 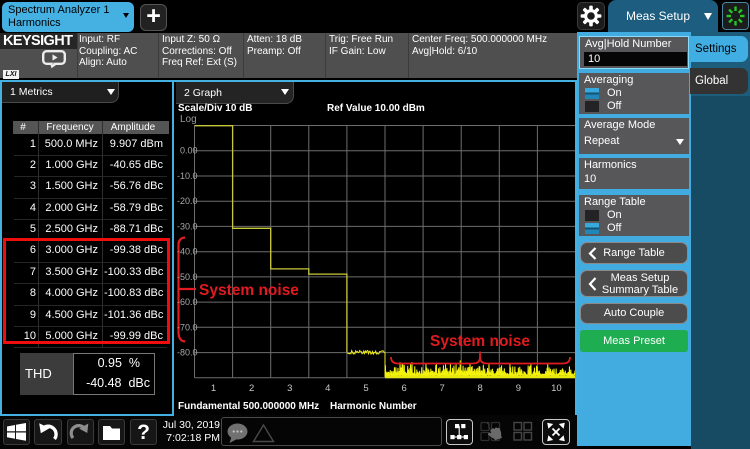 What do you see at coordinates (327, 388) in the screenshot?
I see `svg-text: 4` at bounding box center [327, 388].